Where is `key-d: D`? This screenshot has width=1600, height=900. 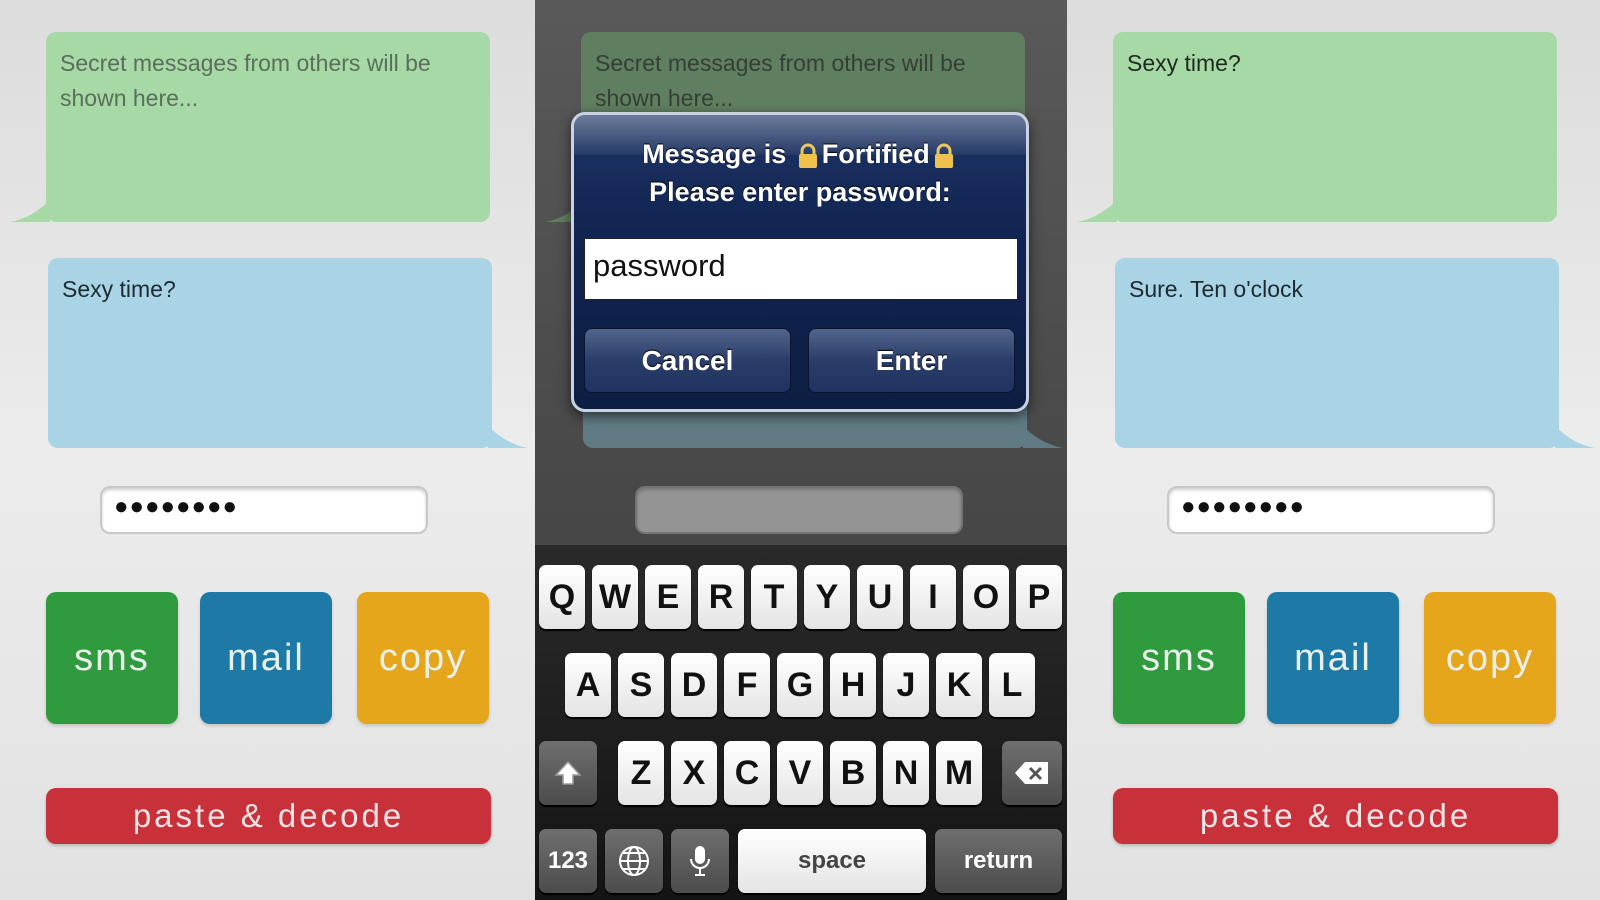 key-d: D is located at coordinates (694, 685).